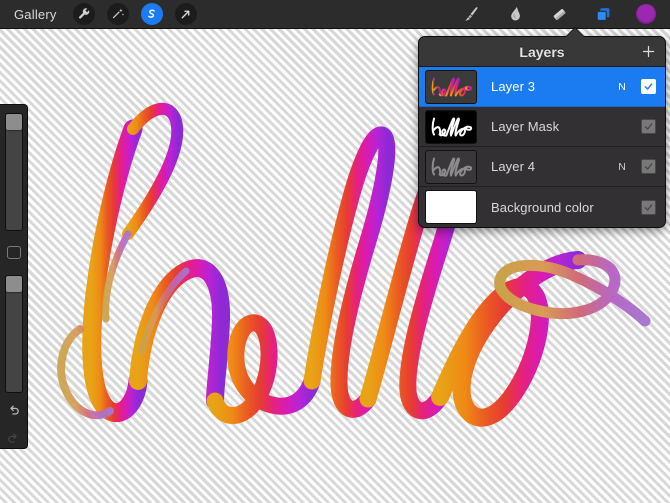  Describe the element at coordinates (471, 14) in the screenshot. I see `paintbrush-icon` at that location.